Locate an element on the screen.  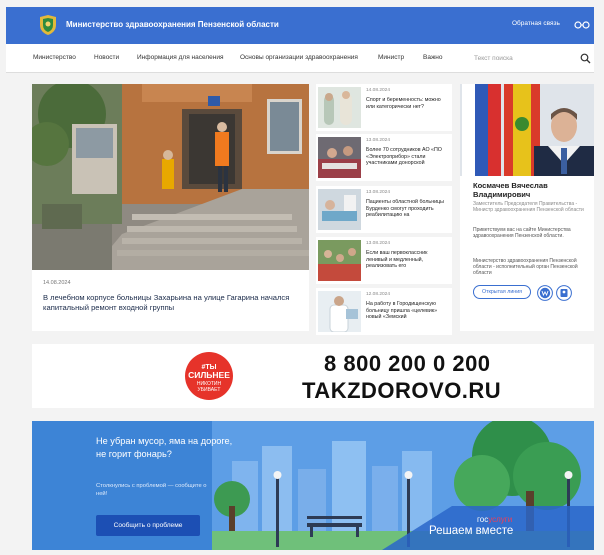
odnoklassniki-icon is located at coordinates (564, 293).